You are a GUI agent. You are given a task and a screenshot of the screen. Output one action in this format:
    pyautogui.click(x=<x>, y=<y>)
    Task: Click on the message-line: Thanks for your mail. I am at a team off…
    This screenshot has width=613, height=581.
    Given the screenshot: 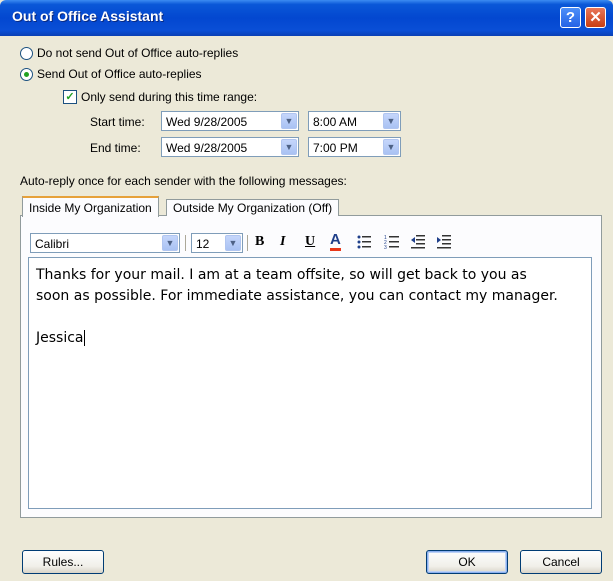 What is the action you would take?
    pyautogui.click(x=281, y=275)
    